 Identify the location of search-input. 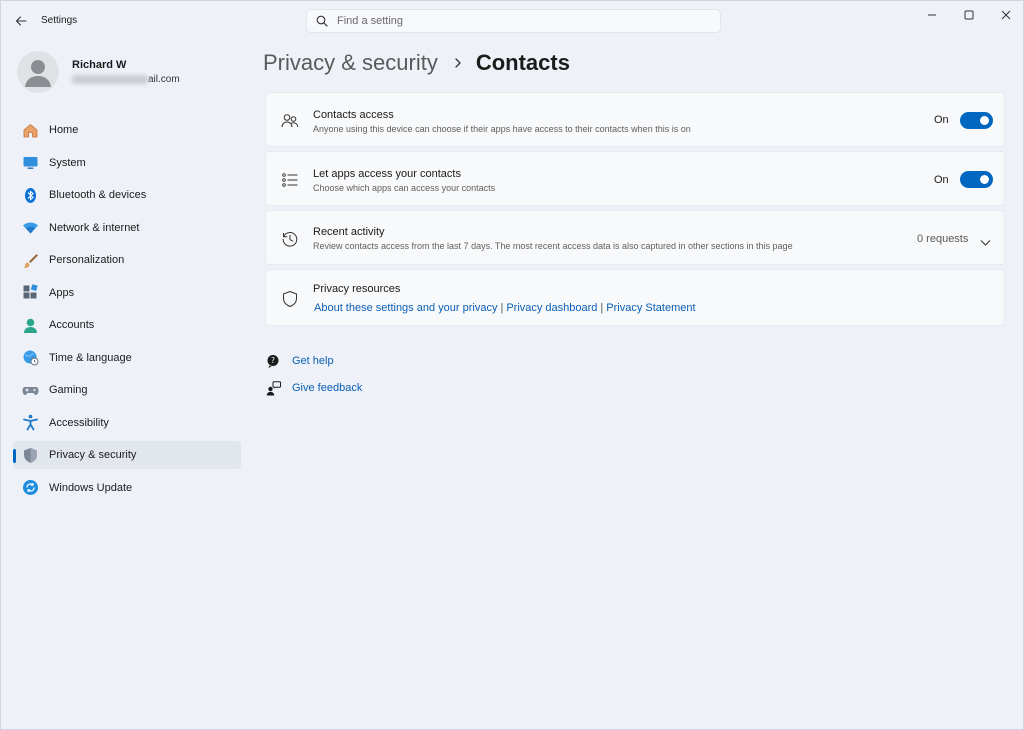
(517, 21).